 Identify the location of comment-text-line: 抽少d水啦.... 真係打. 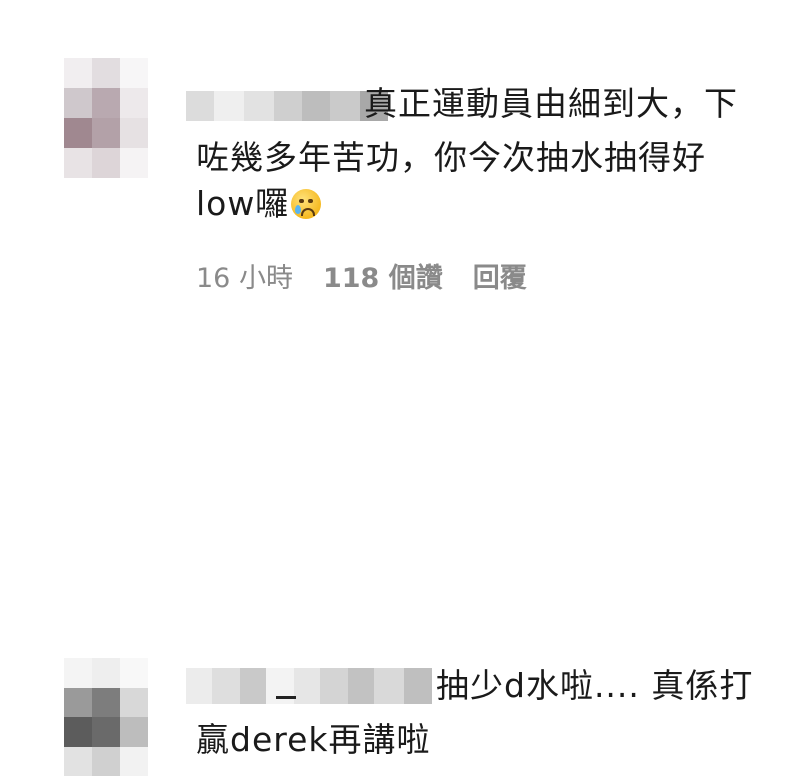
(595, 685).